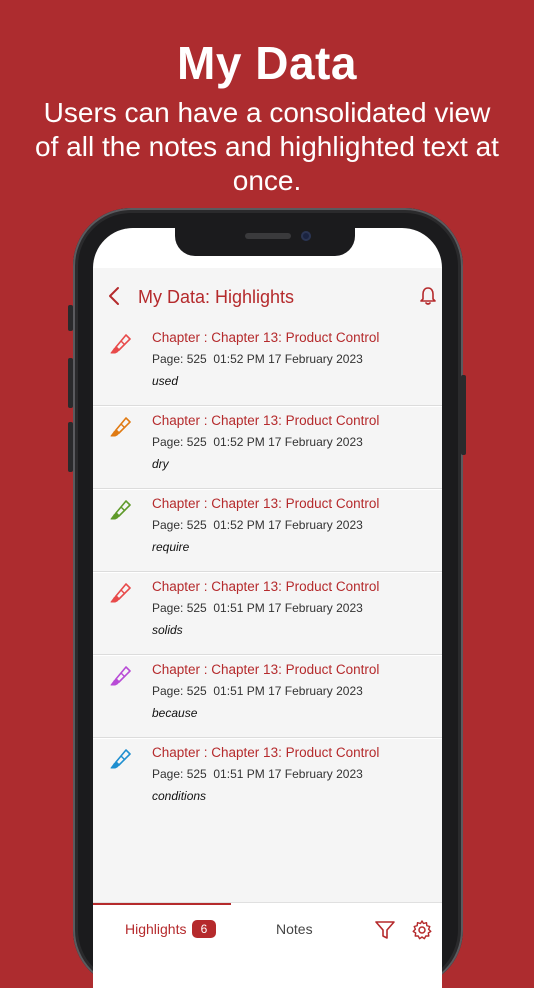  Describe the element at coordinates (385, 930) in the screenshot. I see `filter-icon` at that location.